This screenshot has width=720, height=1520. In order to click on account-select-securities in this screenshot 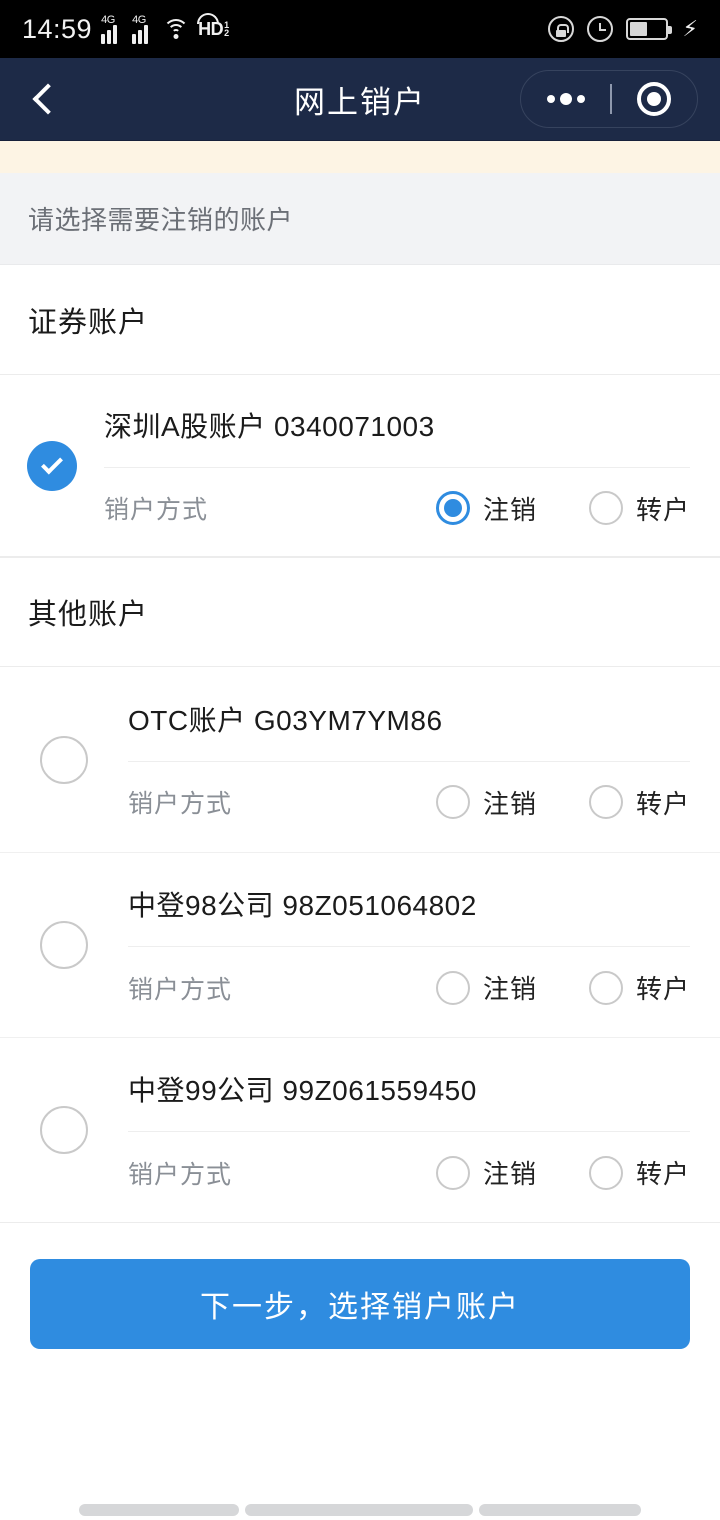, I will do `click(52, 465)`.